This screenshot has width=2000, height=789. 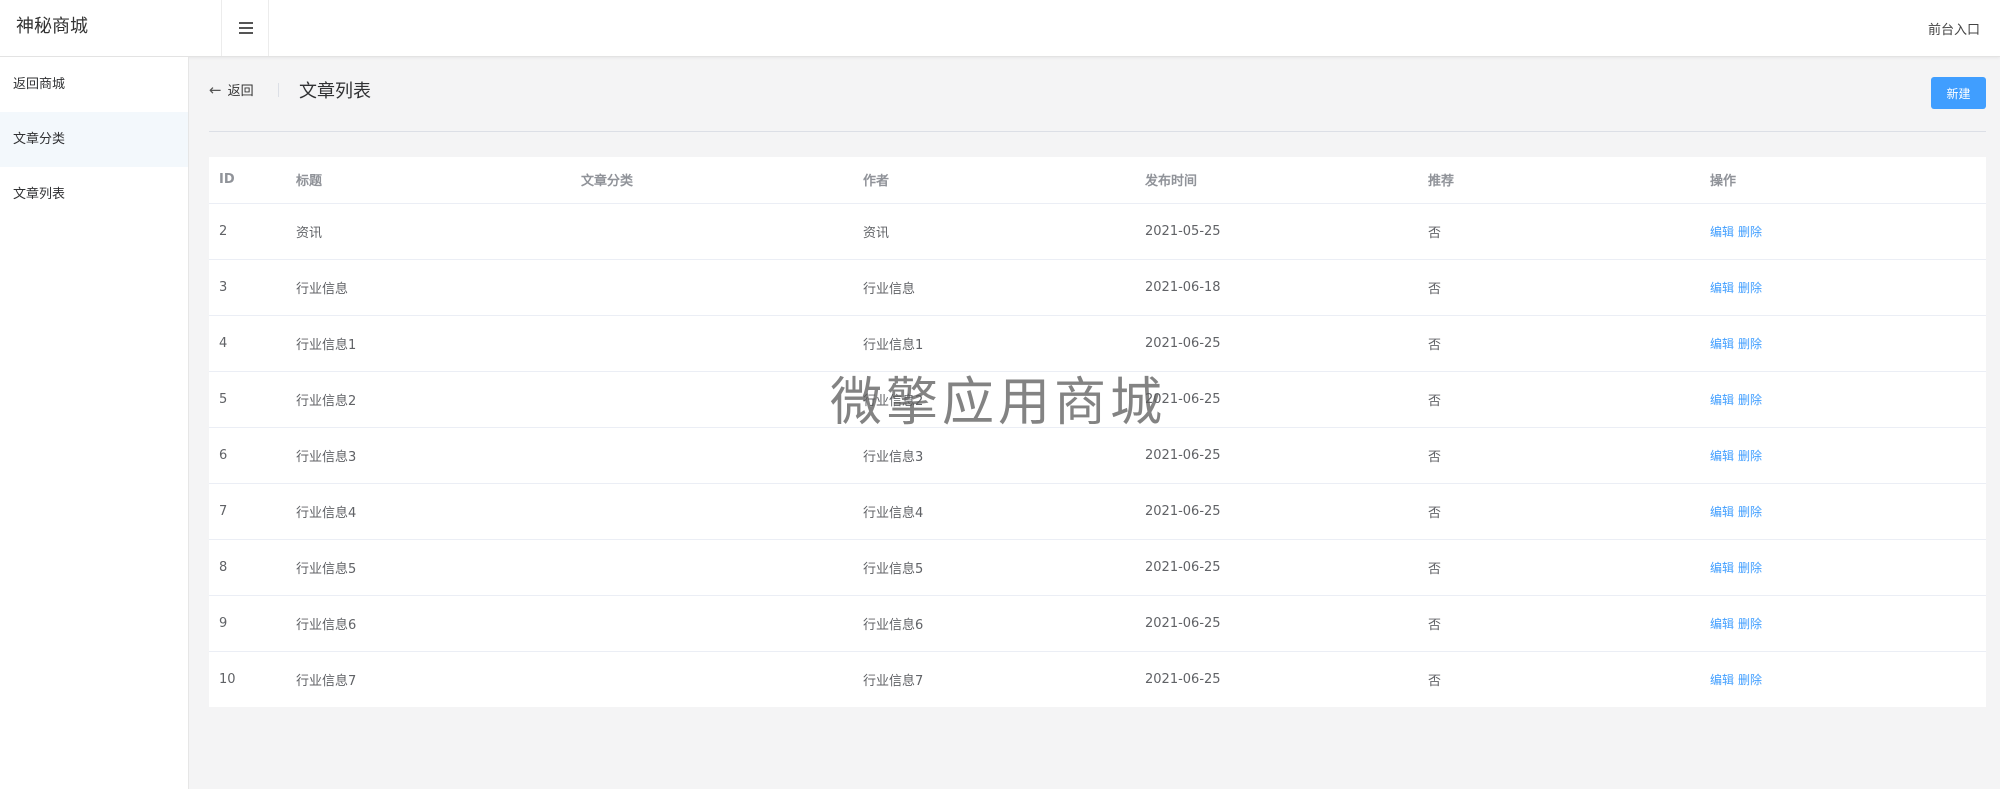 What do you see at coordinates (428, 511) in the screenshot?
I see `cell-title: 行业信息4` at bounding box center [428, 511].